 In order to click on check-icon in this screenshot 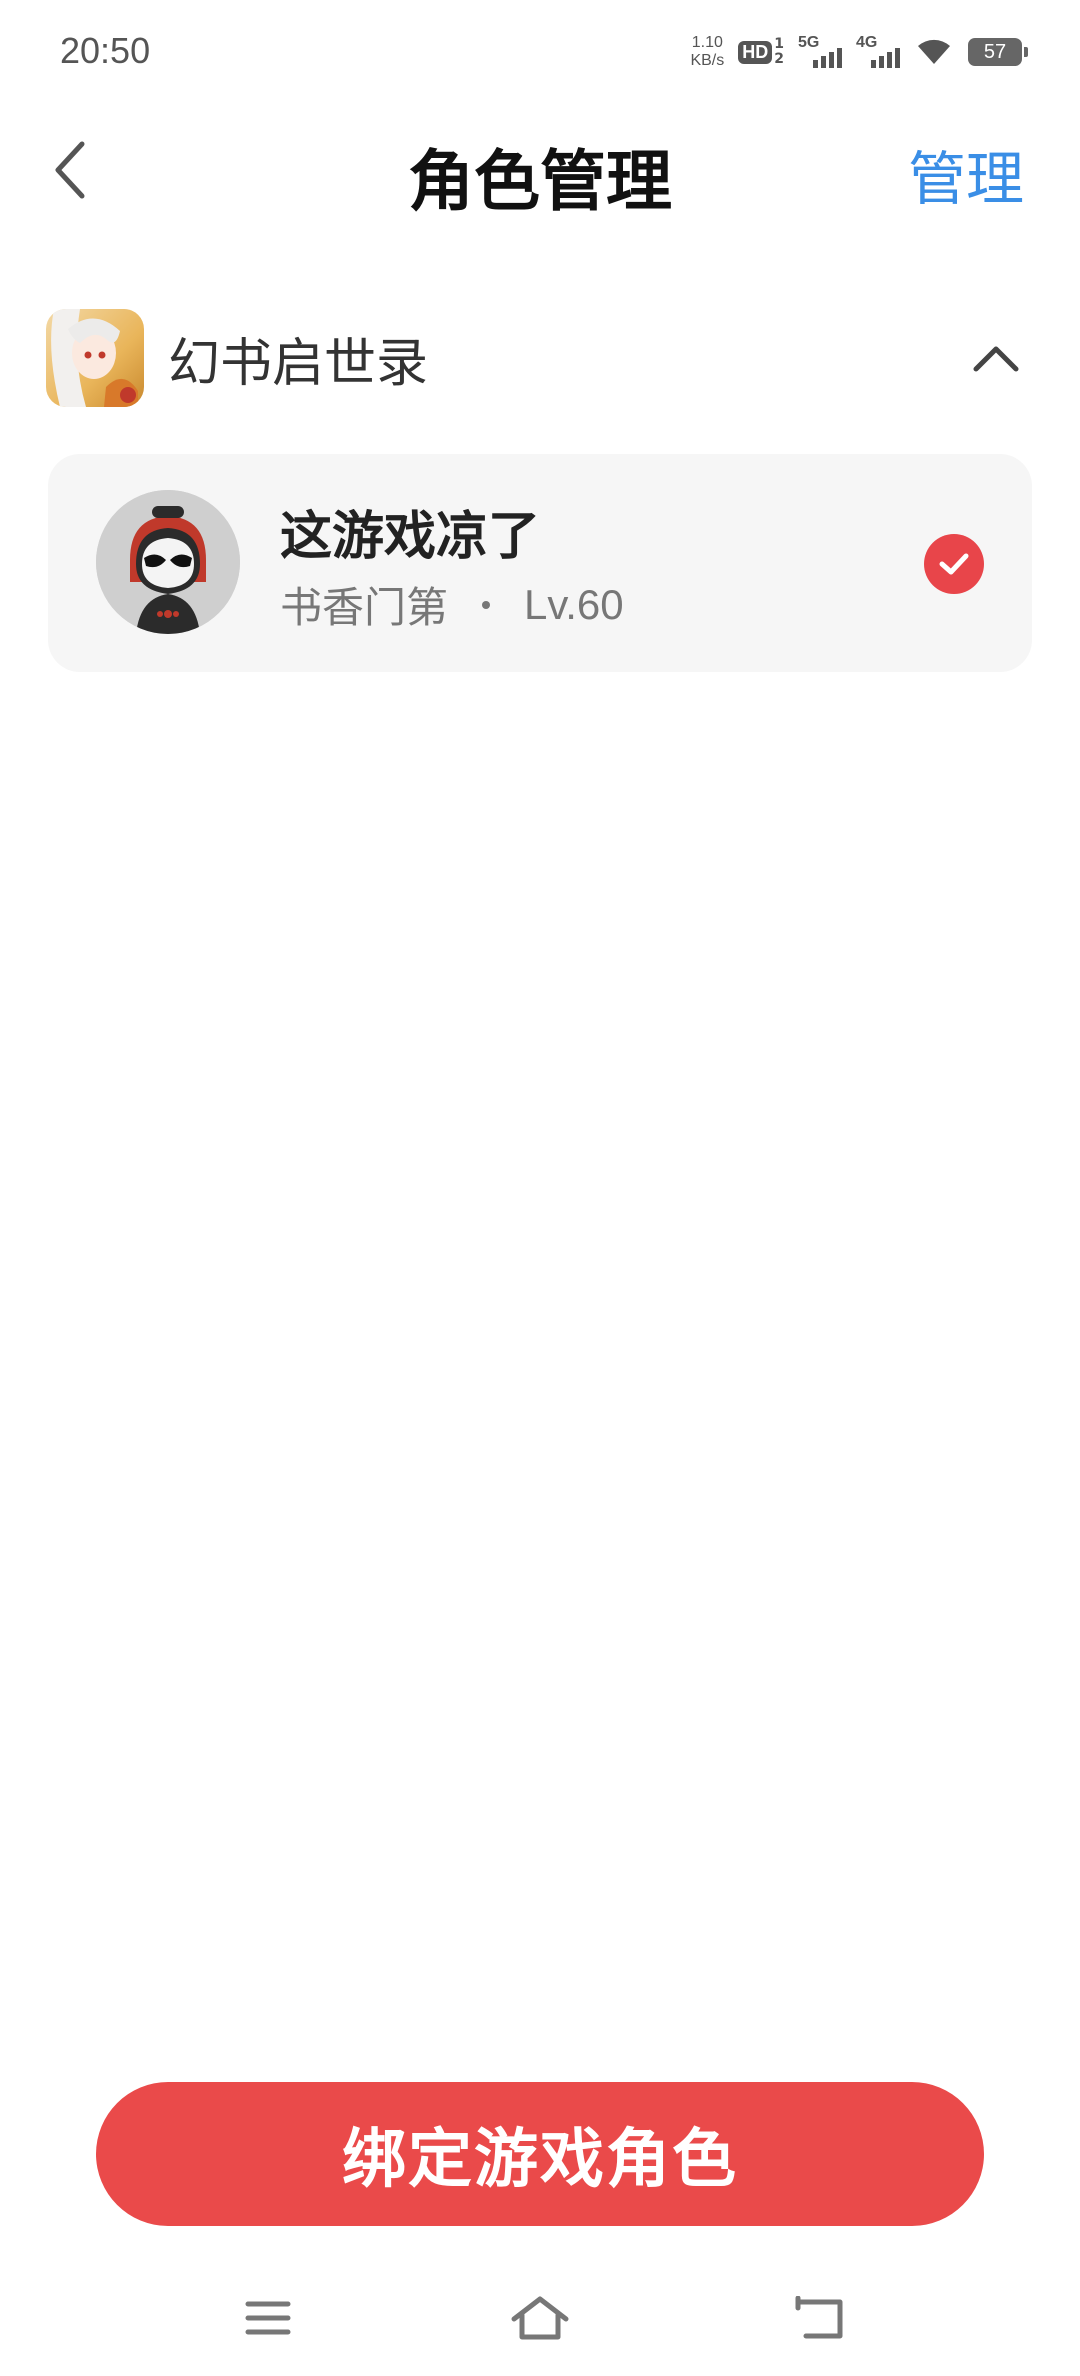, I will do `click(954, 564)`.